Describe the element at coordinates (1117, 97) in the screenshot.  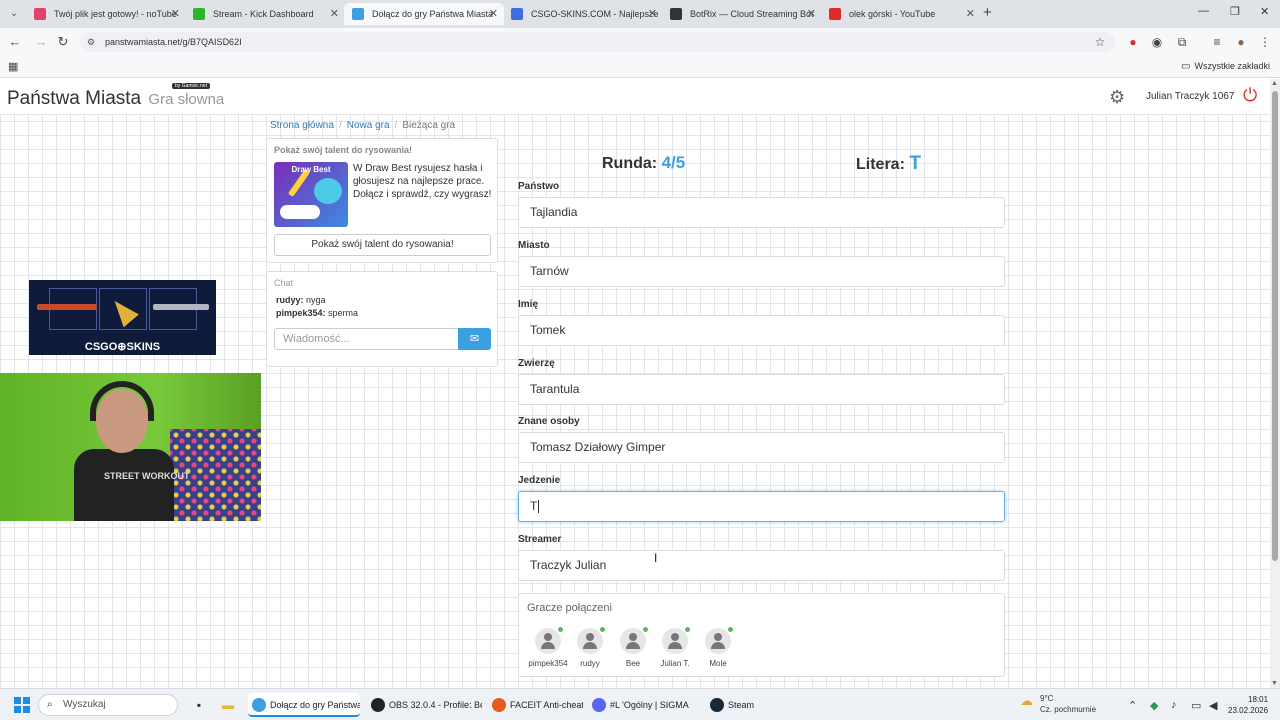
I see `gear-icon: ⚙` at that location.